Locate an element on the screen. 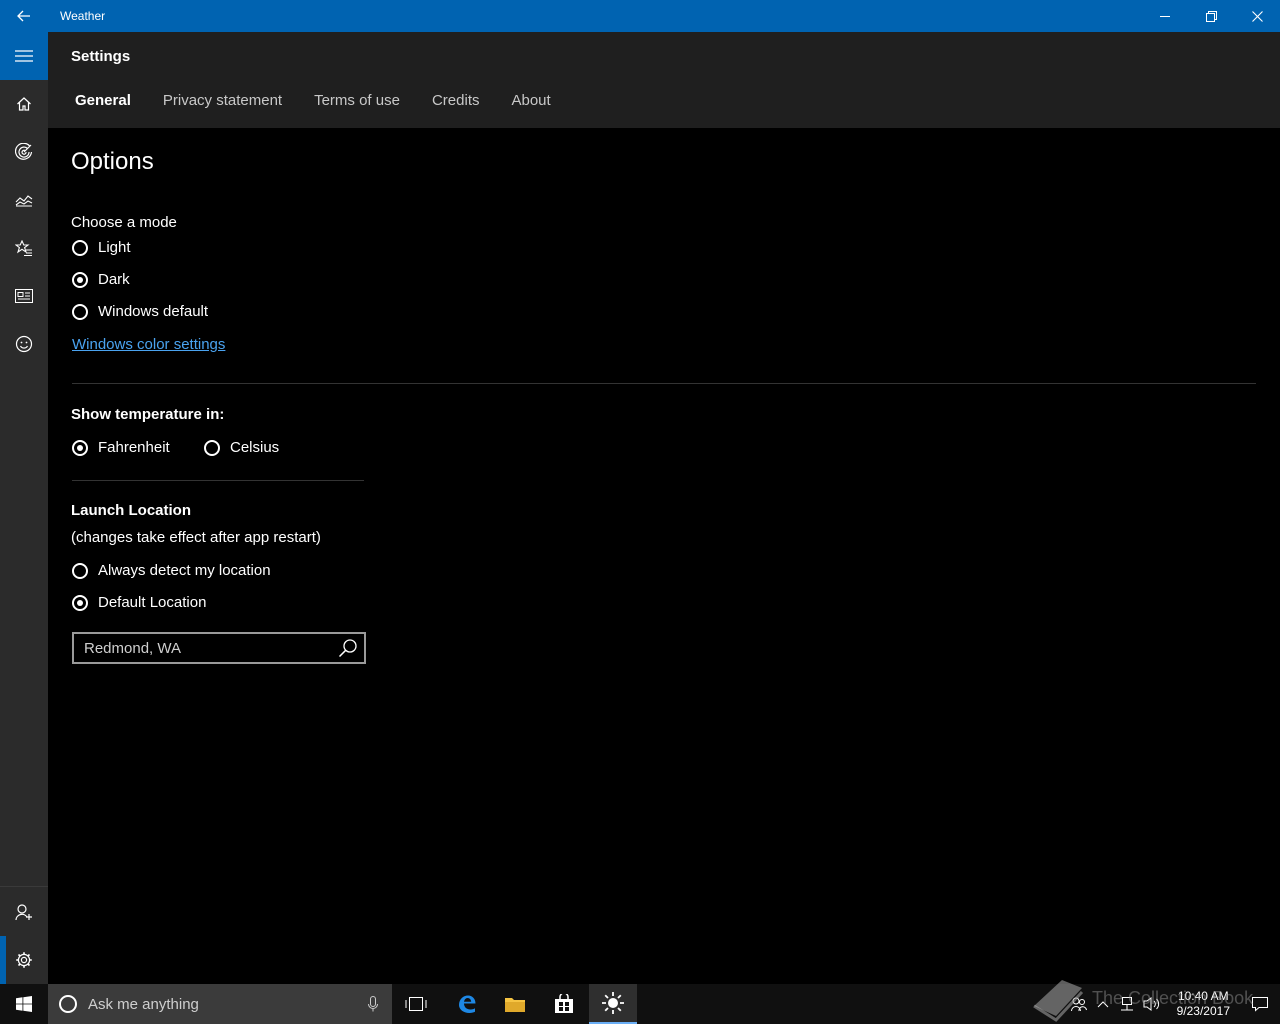 The height and width of the screenshot is (1024, 1280). radio-label: Dark is located at coordinates (114, 279).